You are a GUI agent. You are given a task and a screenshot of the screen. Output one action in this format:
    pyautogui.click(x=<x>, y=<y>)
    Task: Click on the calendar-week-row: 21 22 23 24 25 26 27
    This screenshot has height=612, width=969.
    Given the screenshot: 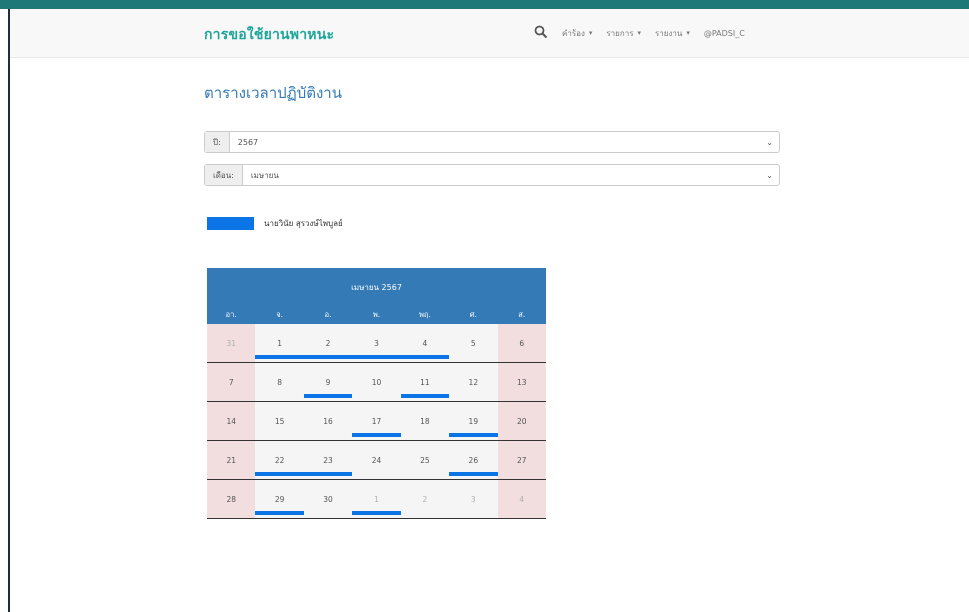 What is the action you would take?
    pyautogui.click(x=376, y=460)
    